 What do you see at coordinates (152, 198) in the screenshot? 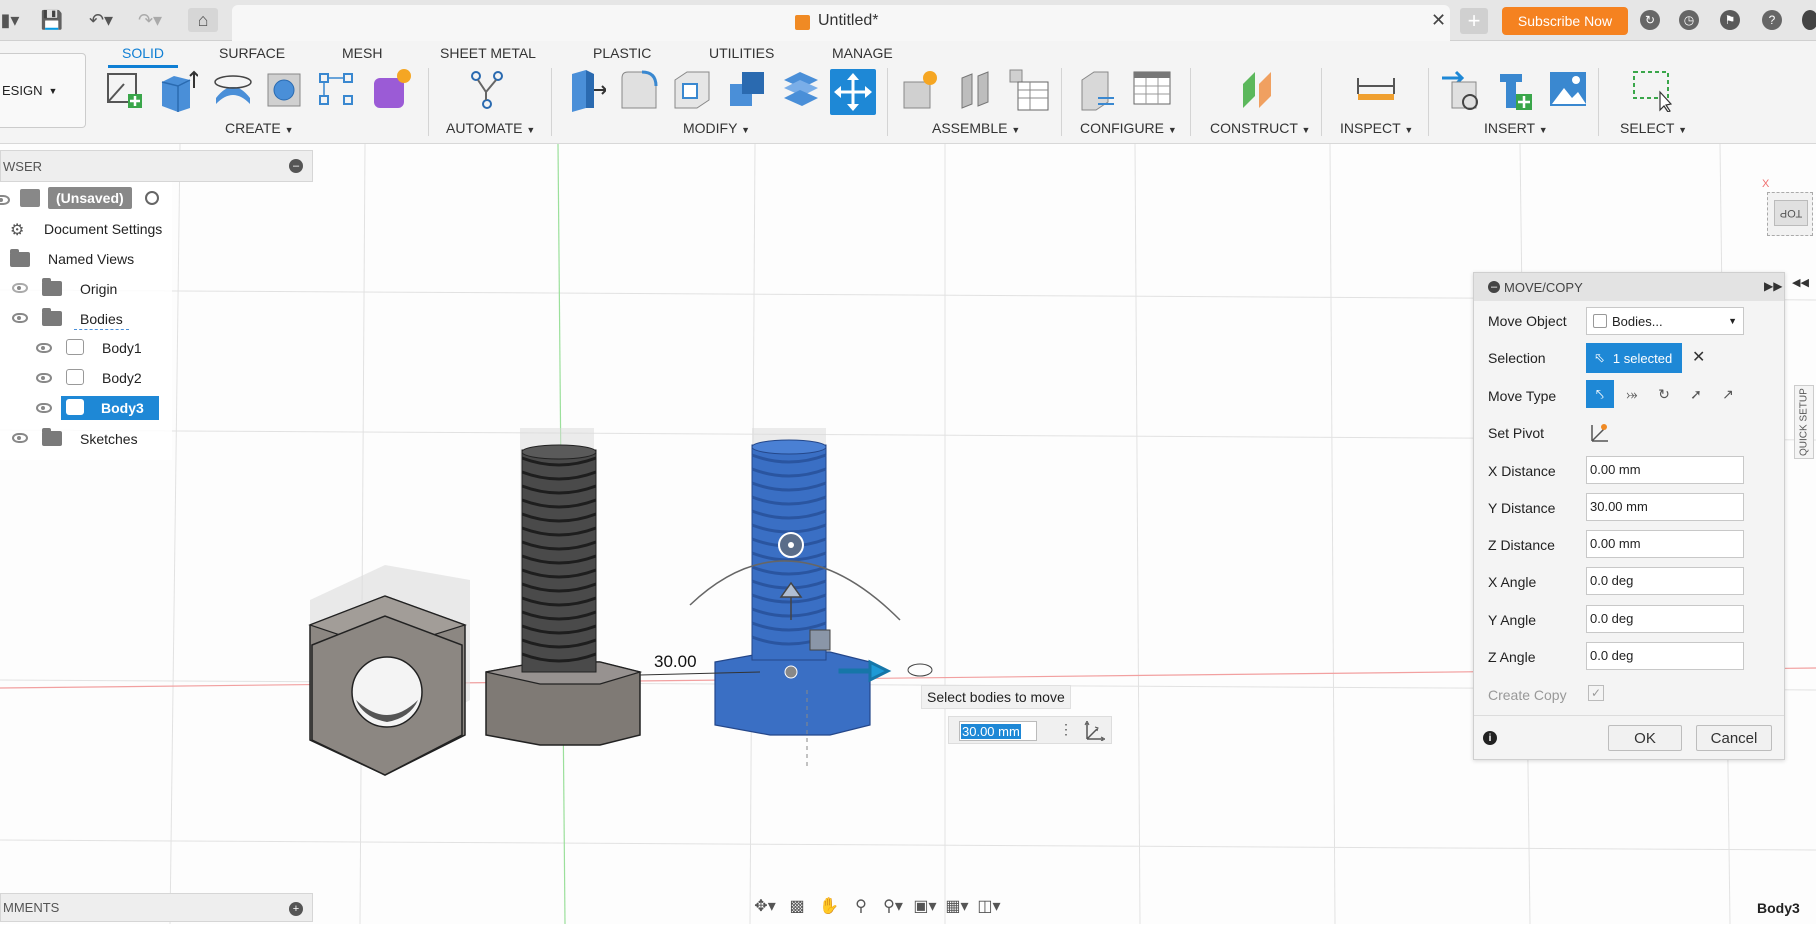
I see `activate-radio-icon` at bounding box center [152, 198].